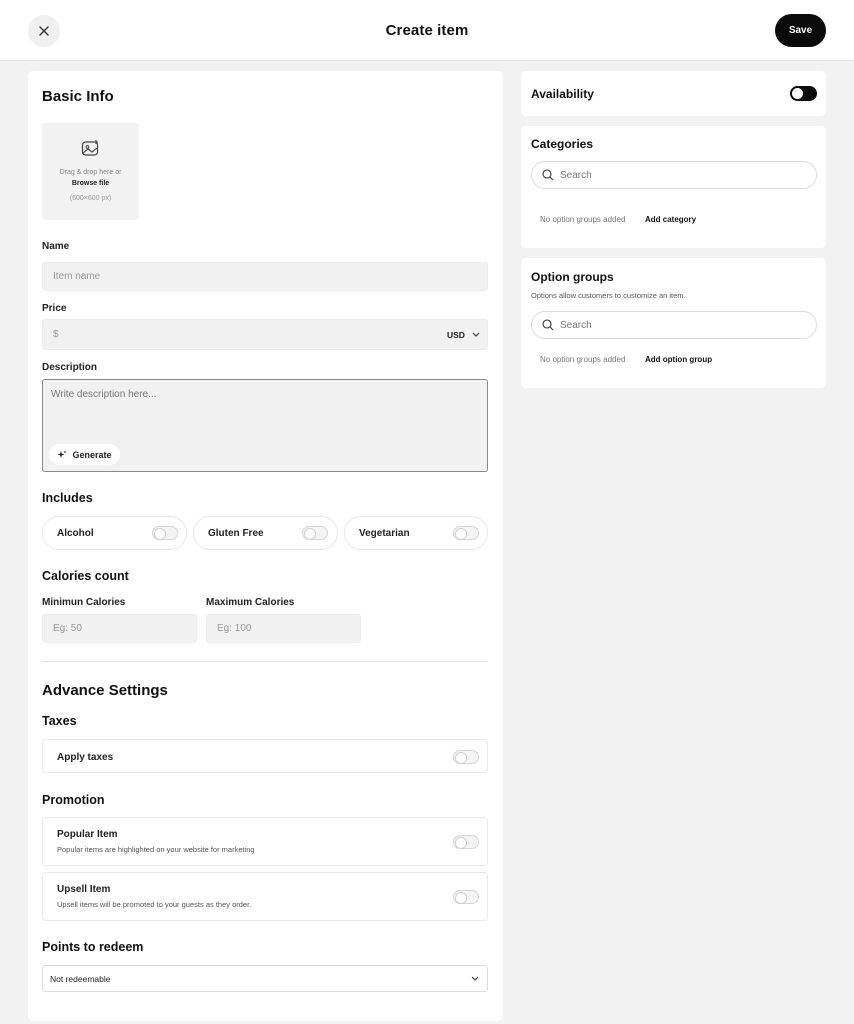 The width and height of the screenshot is (854, 1024). Describe the element at coordinates (54, 308) in the screenshot. I see `price-label: Price` at that location.